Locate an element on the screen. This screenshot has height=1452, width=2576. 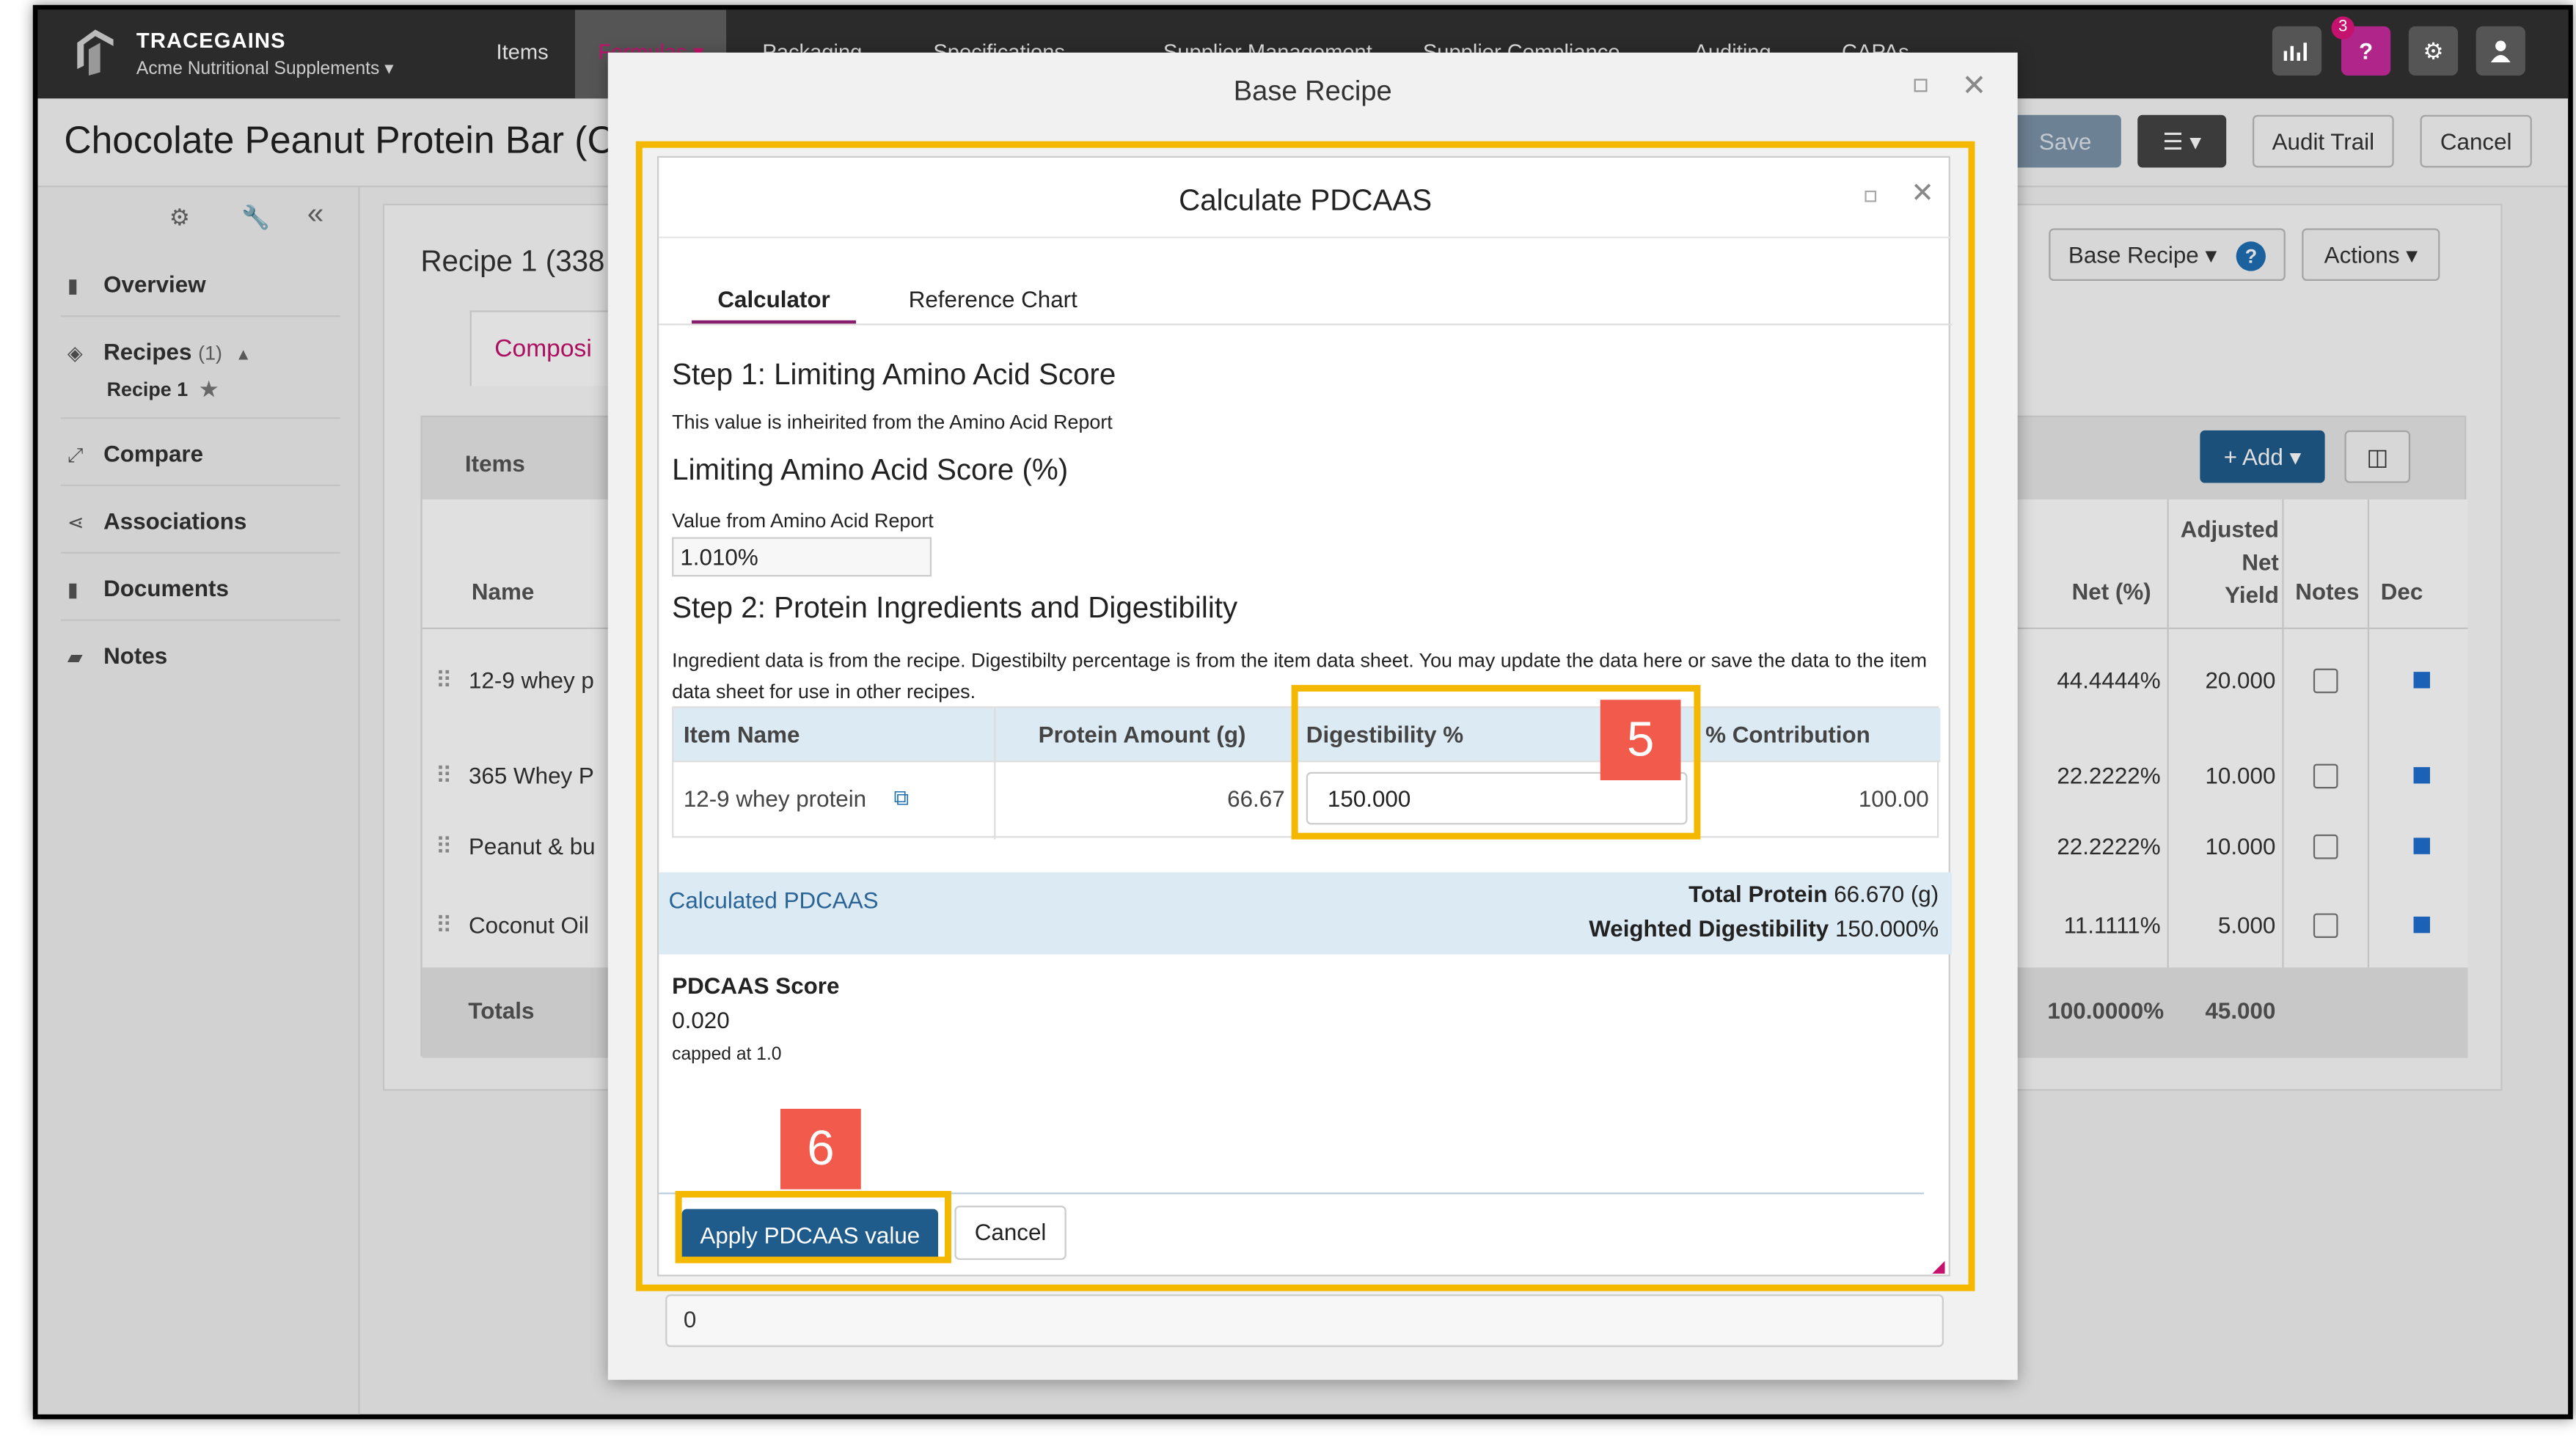
apply-button-highlight is located at coordinates (813, 1227).